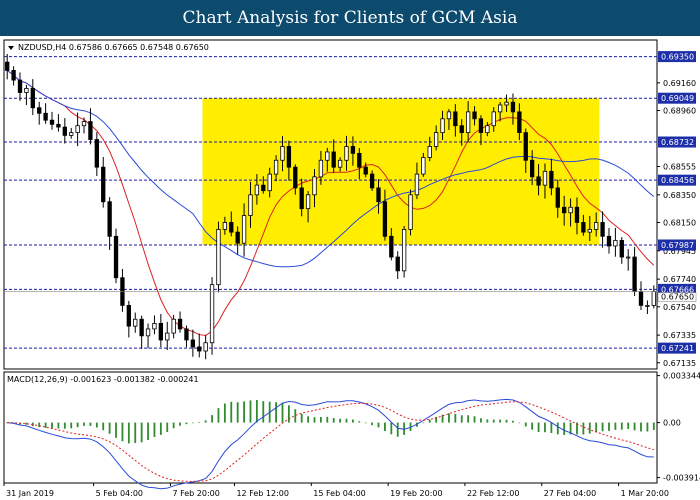  Describe the element at coordinates (677, 245) in the screenshot. I see `level-label: 0.67987` at that location.